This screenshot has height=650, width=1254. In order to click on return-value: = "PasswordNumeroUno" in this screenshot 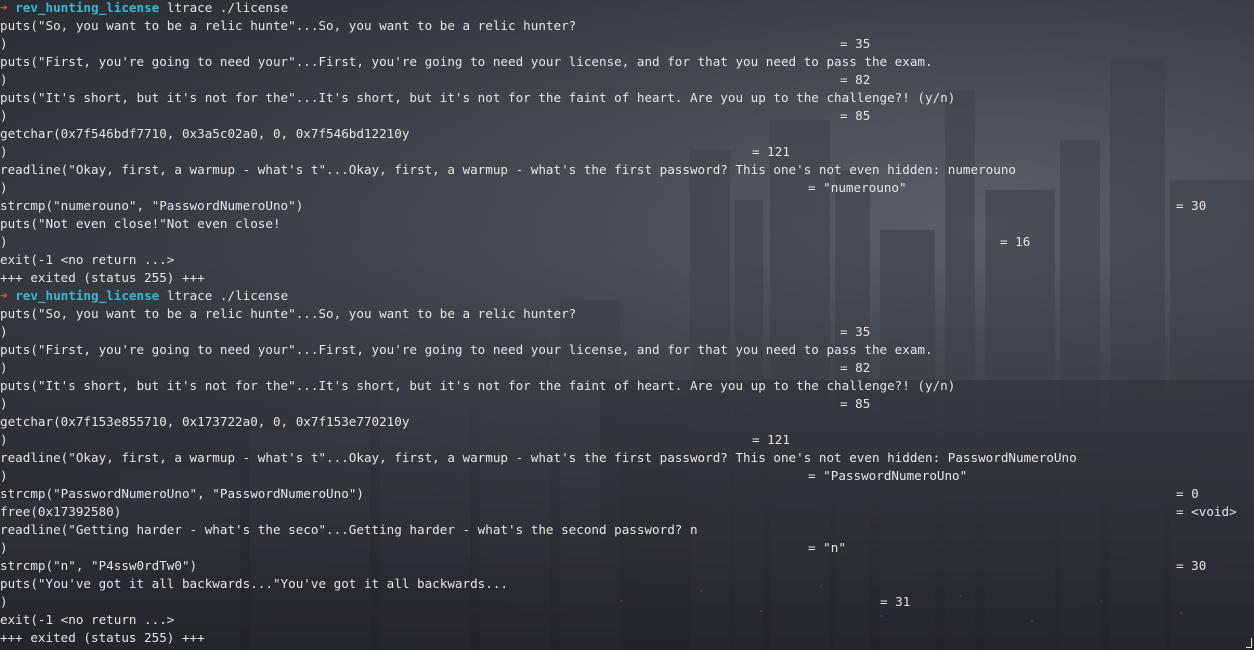, I will do `click(888, 475)`.